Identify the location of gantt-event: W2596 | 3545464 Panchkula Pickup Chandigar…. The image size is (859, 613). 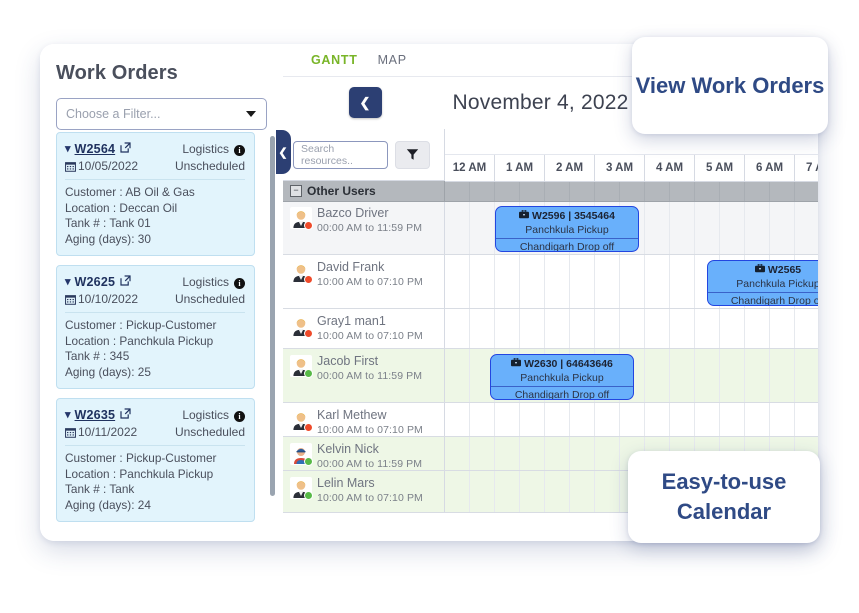
(567, 229).